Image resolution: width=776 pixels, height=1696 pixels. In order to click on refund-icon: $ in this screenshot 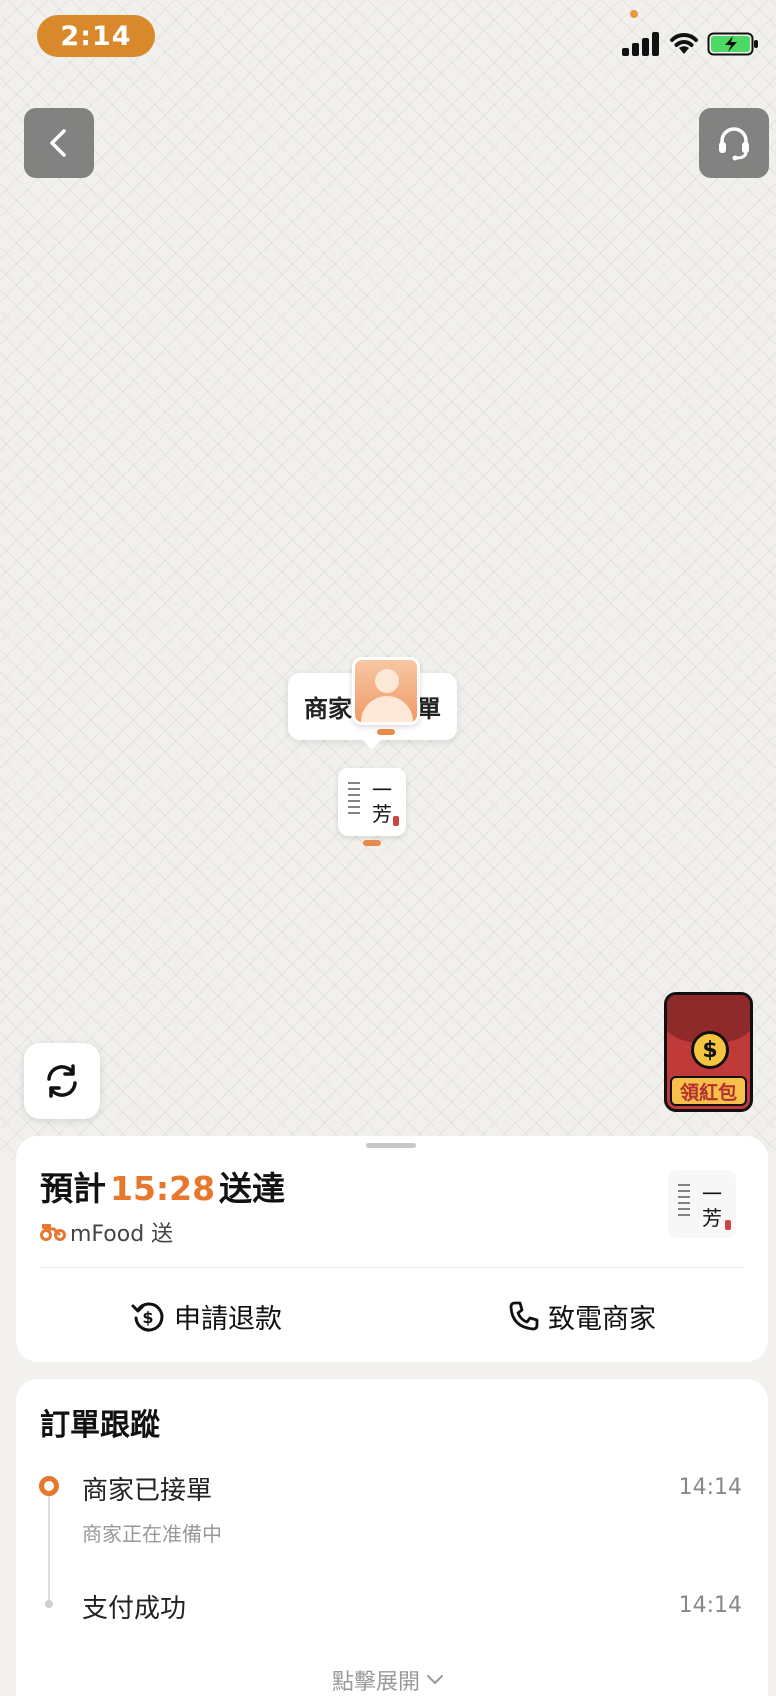, I will do `click(147, 1317)`.